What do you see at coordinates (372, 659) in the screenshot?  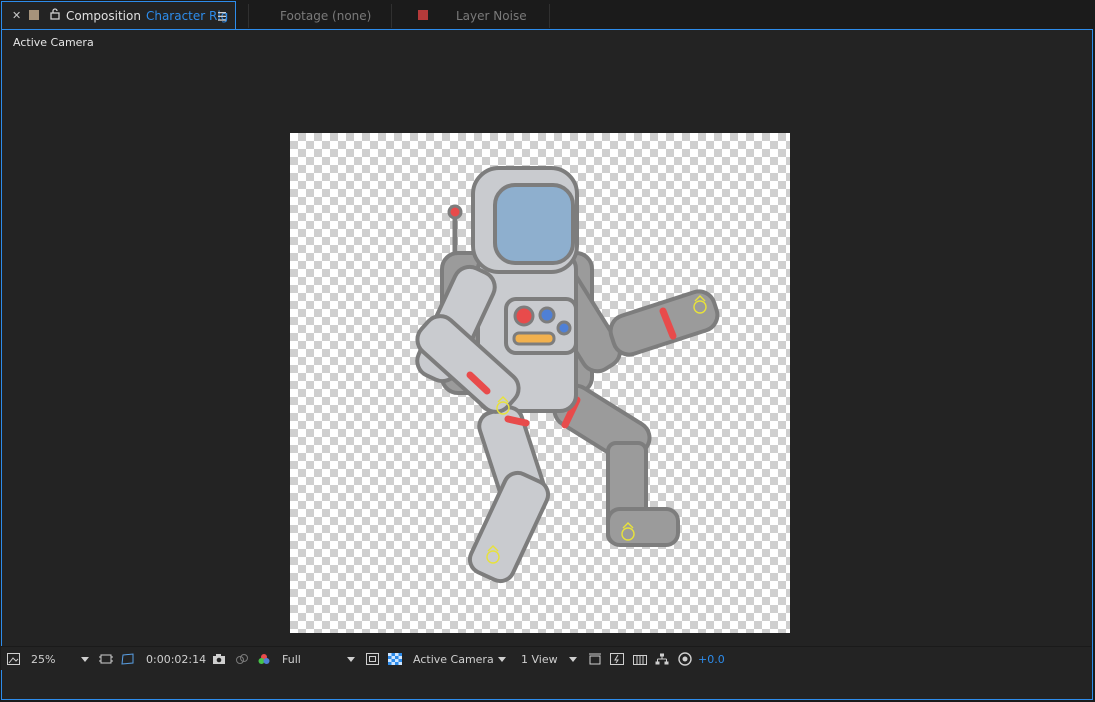 I see `region-of-interest-icon` at bounding box center [372, 659].